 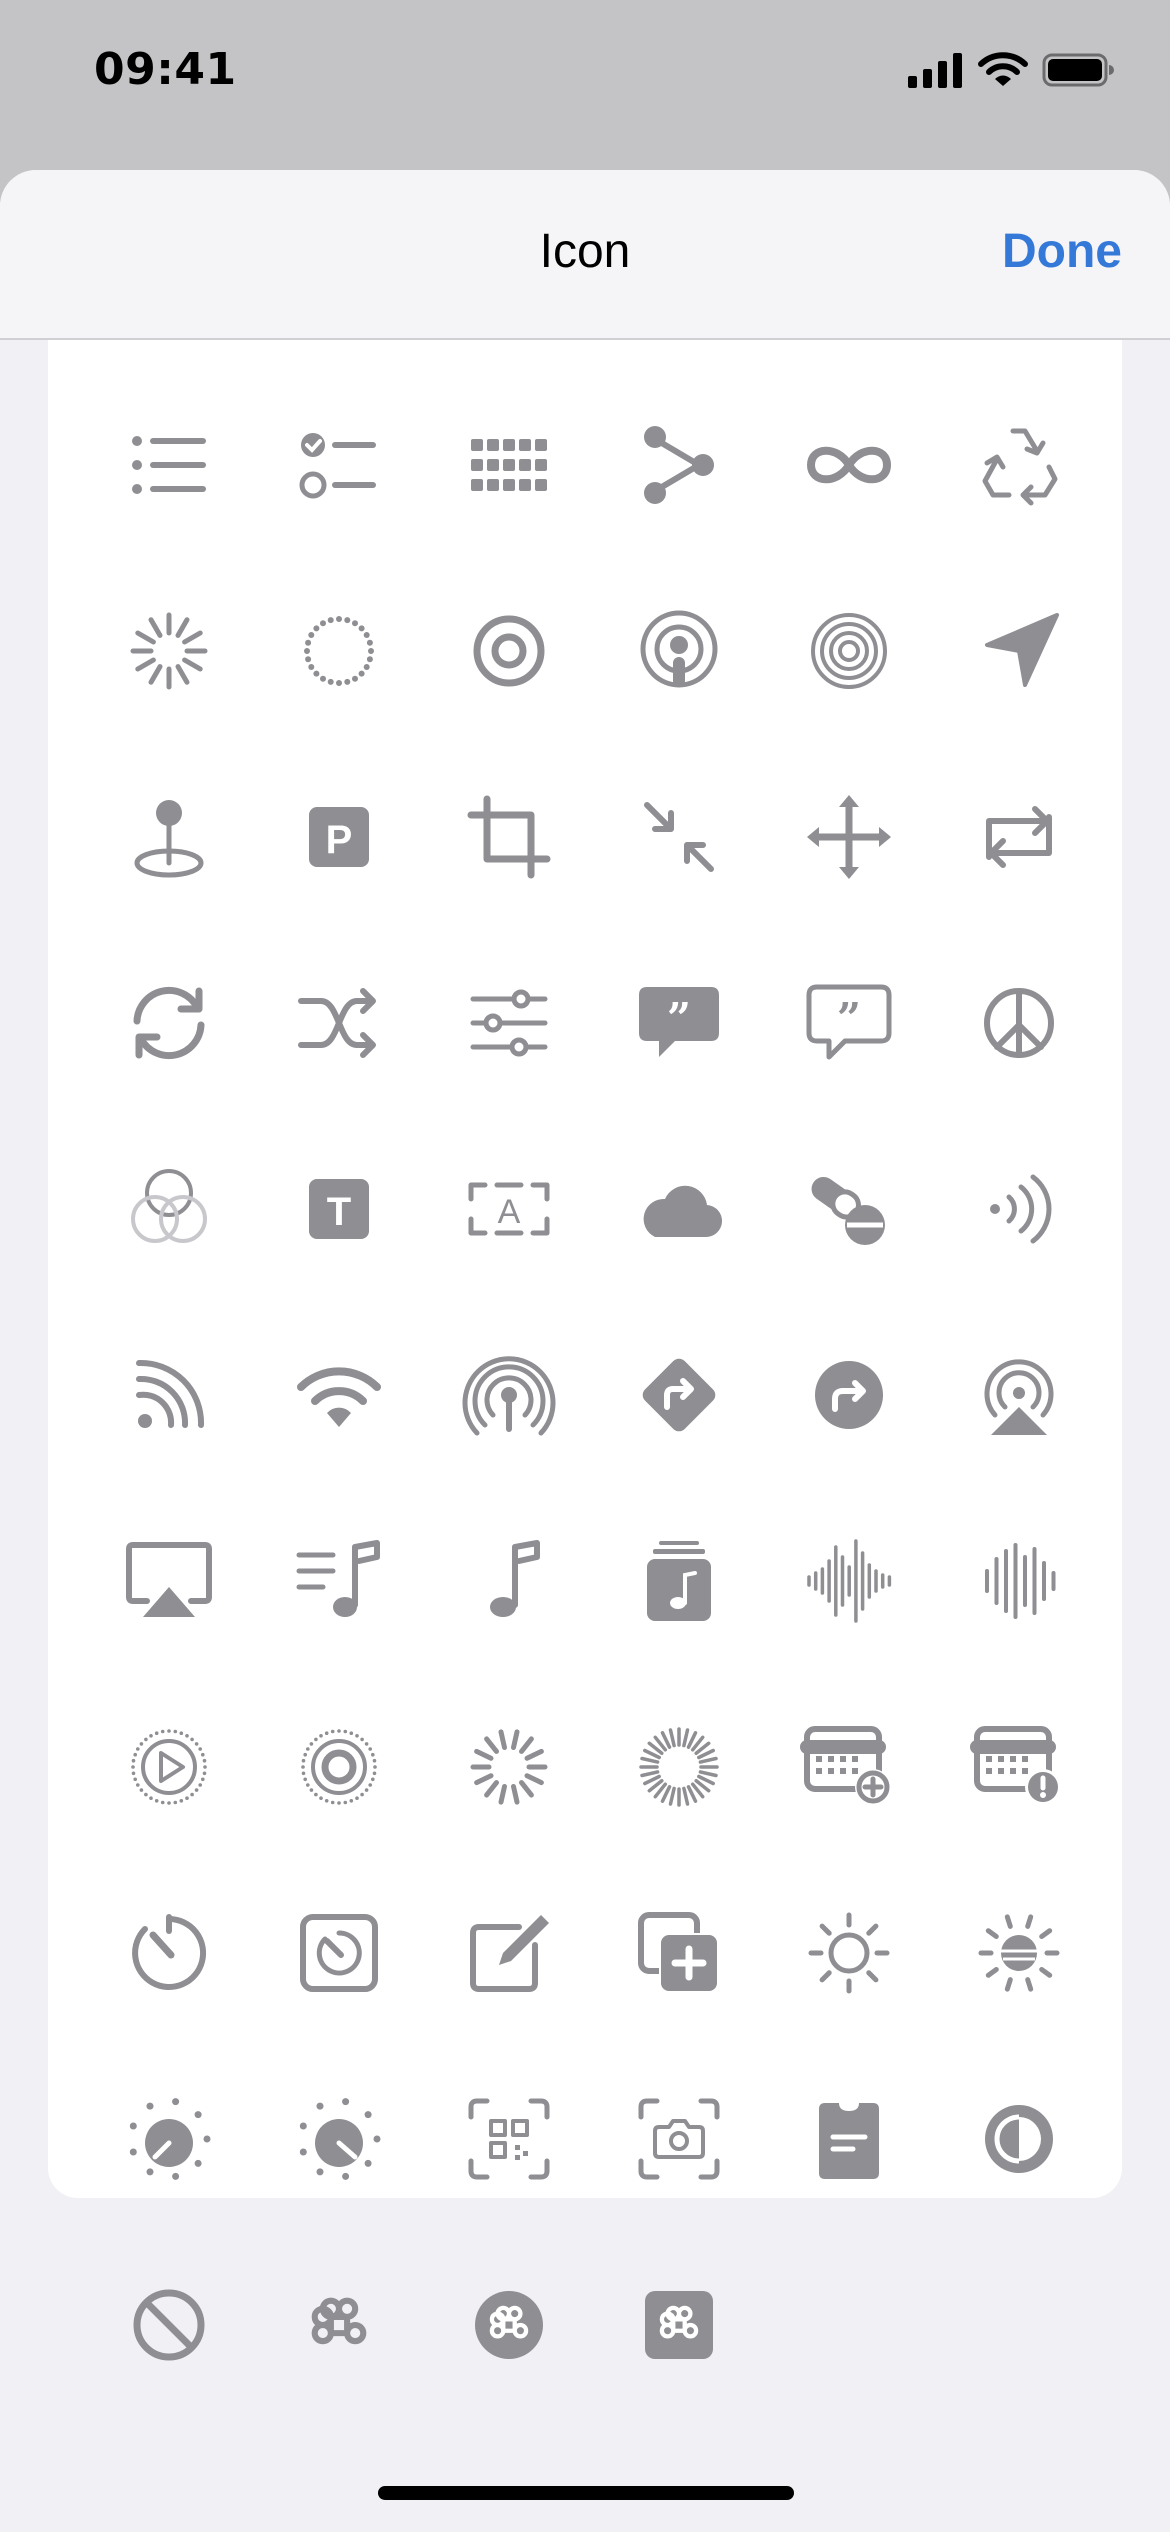 I want to click on camera-scan-icon, so click(x=679, y=2139).